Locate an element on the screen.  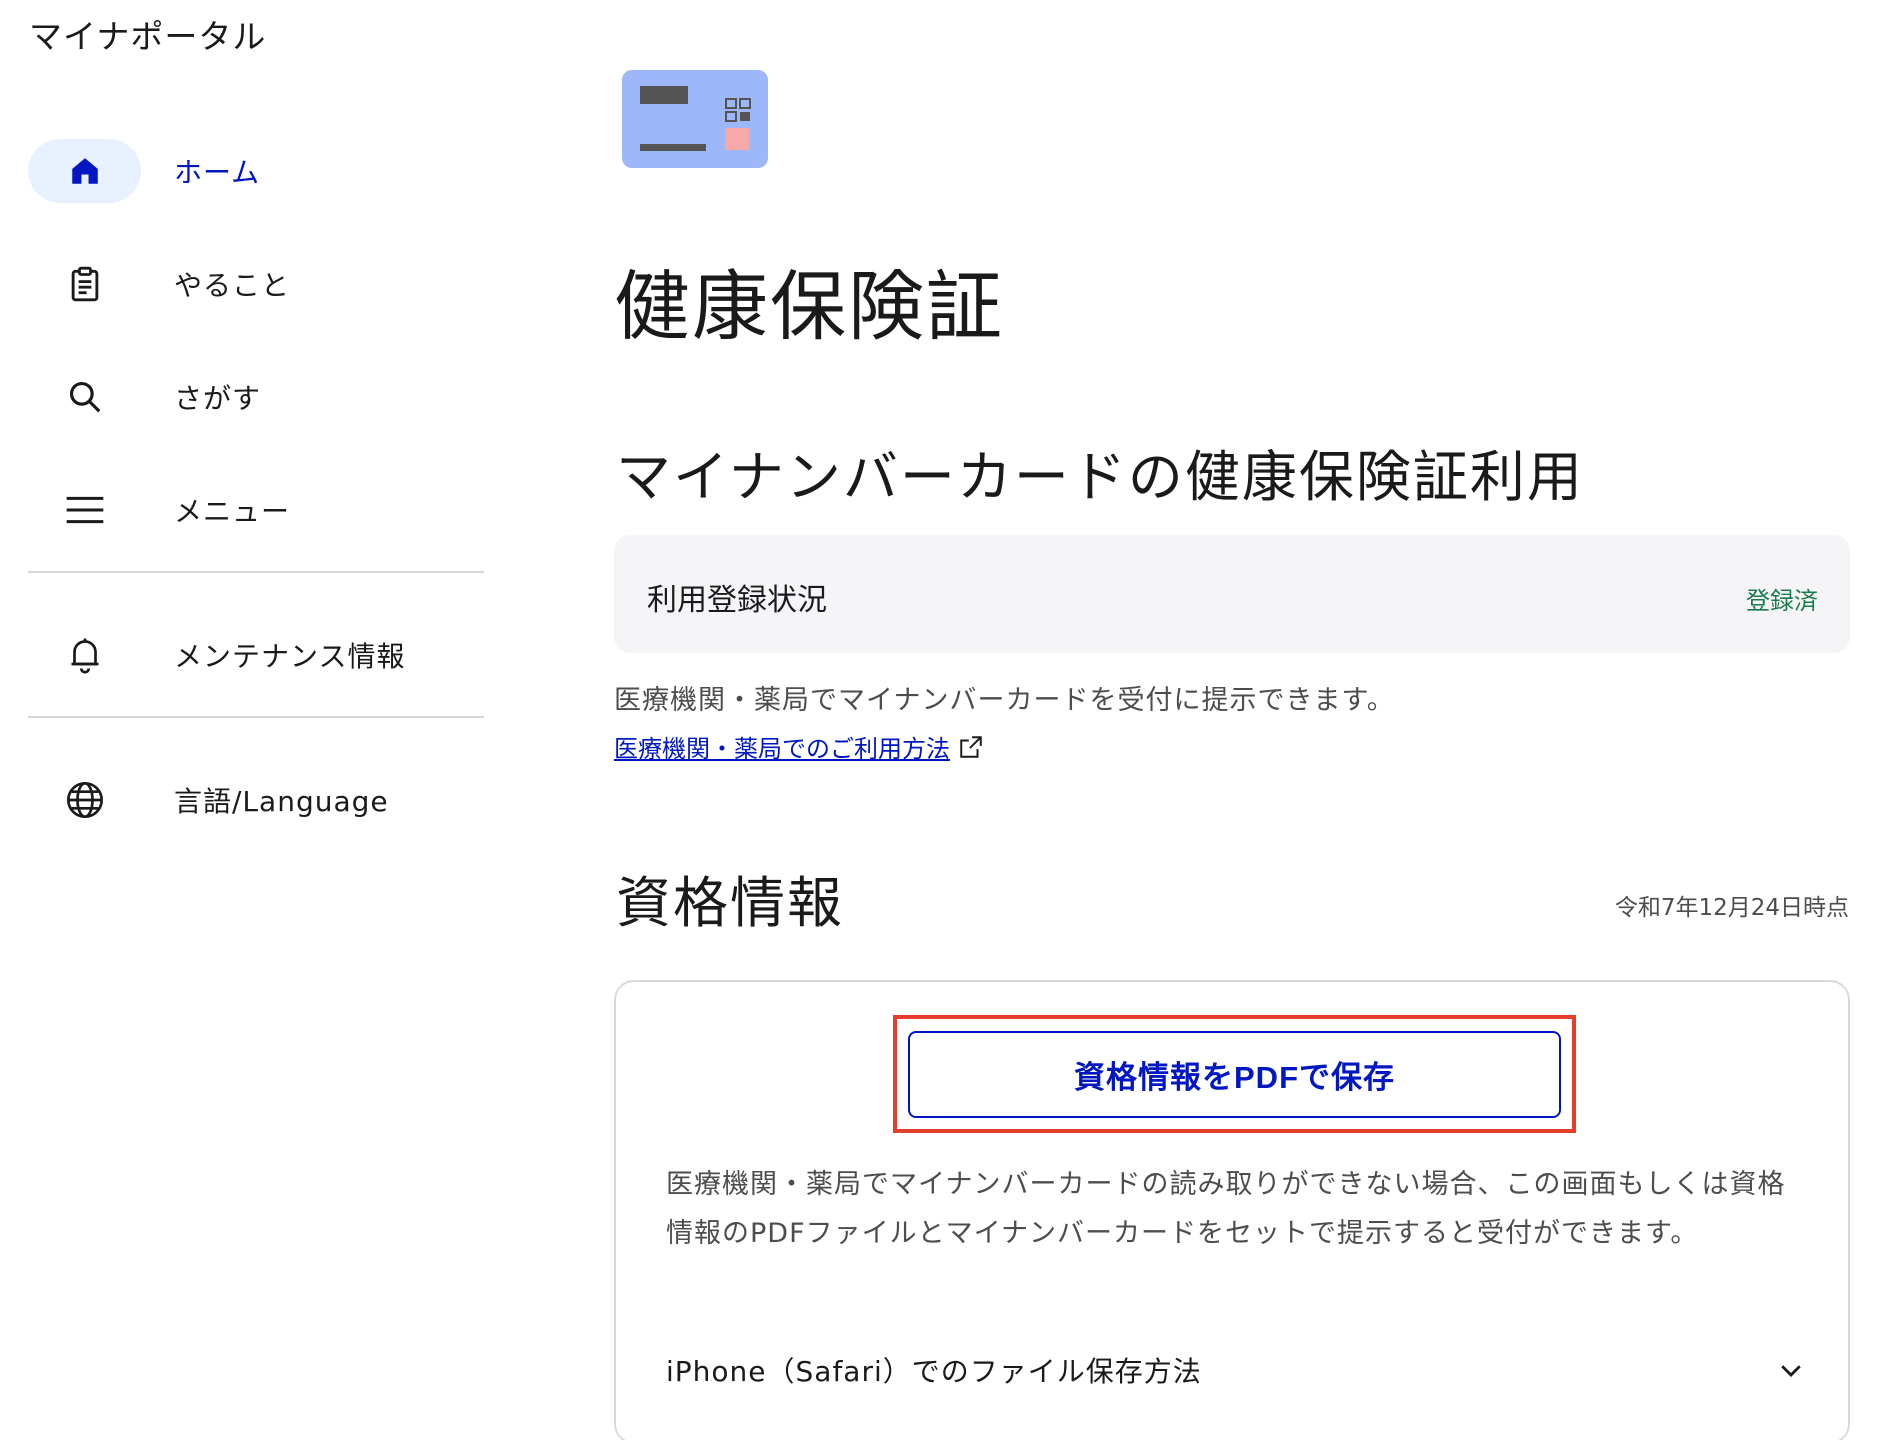
sidebar-item-maintenance: メンテナンス情報 is located at coordinates (256, 655).